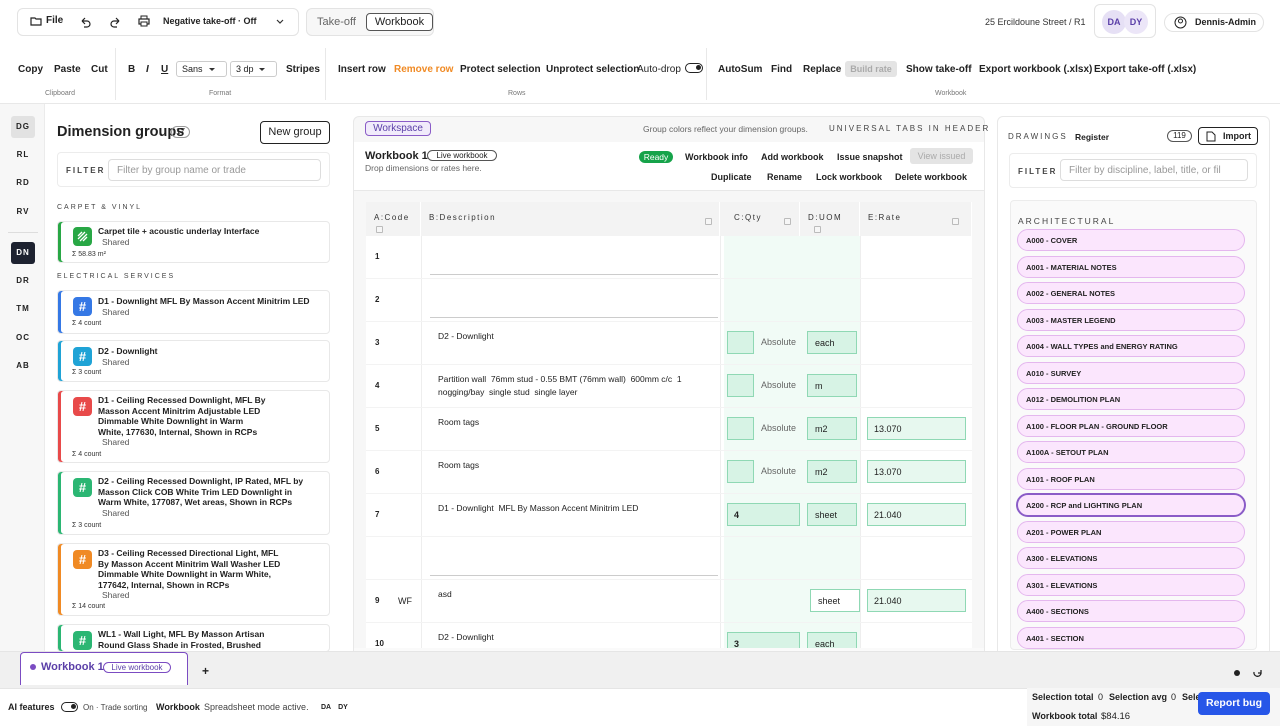 The width and height of the screenshot is (1280, 726). What do you see at coordinates (405, 601) in the screenshot?
I see `code-cell: WF` at bounding box center [405, 601].